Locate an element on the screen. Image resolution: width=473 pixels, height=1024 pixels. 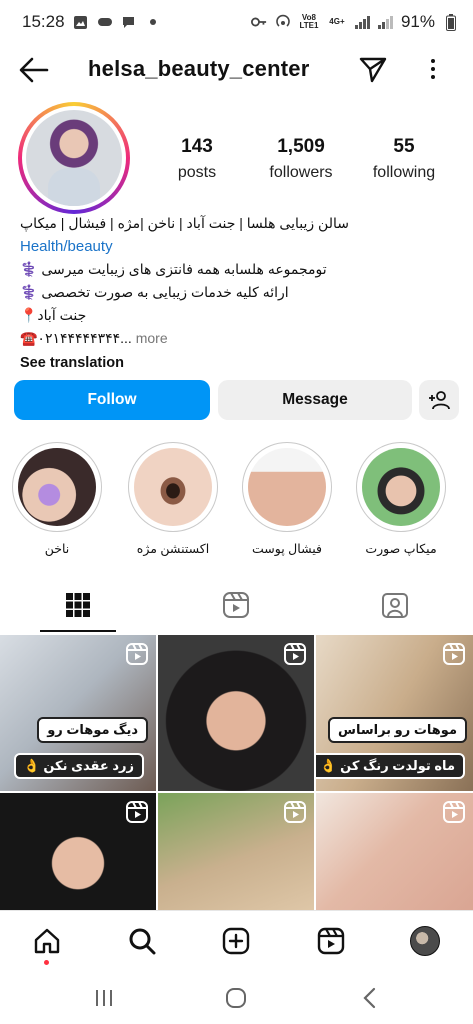
highlight-label: ناخن is located at coordinates (57, 549).